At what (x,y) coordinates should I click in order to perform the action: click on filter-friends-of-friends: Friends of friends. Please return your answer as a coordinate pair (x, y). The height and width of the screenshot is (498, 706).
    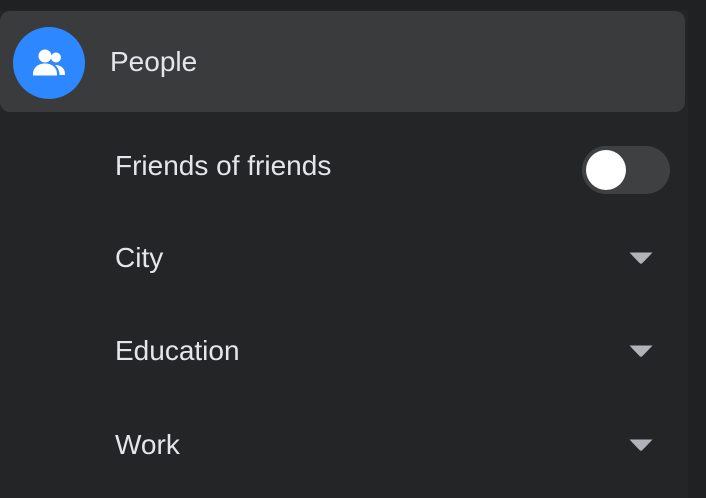
    Looking at the image, I should click on (342, 167).